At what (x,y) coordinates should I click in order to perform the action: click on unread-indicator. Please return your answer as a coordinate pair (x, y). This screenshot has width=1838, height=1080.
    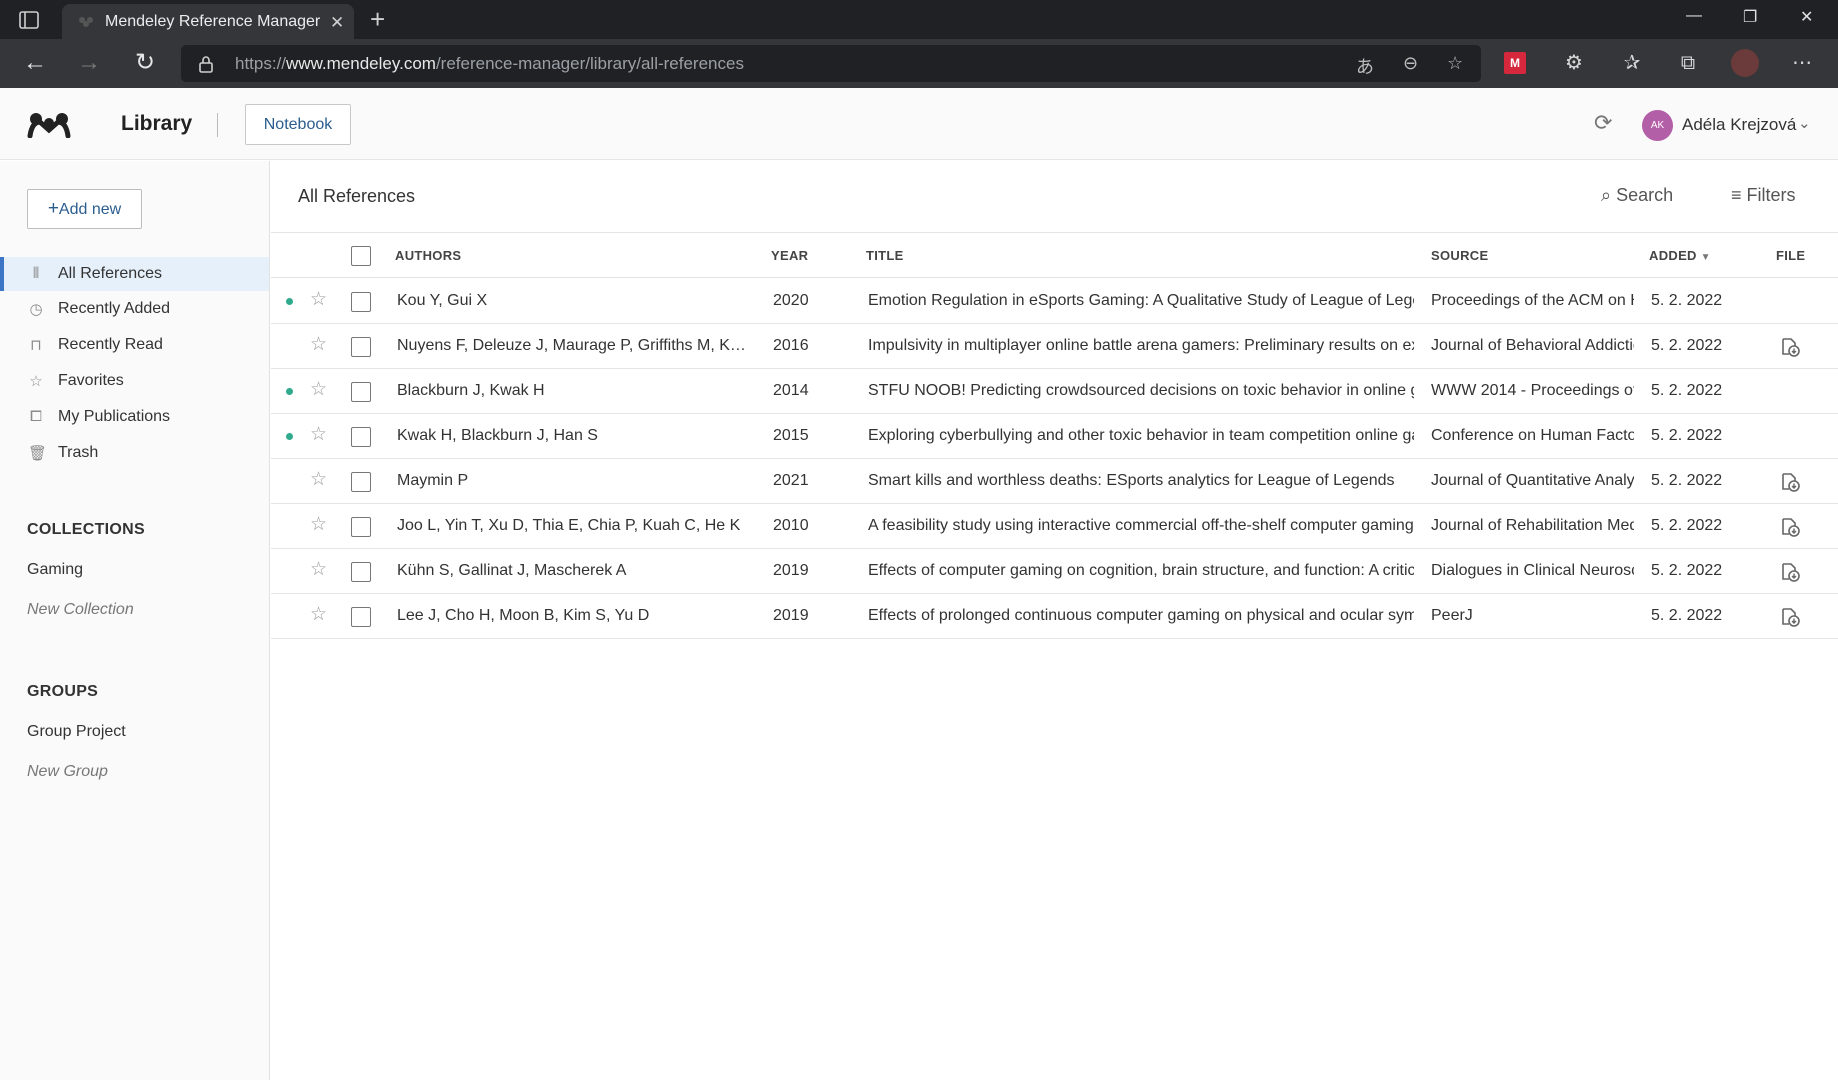
    Looking at the image, I should click on (289, 301).